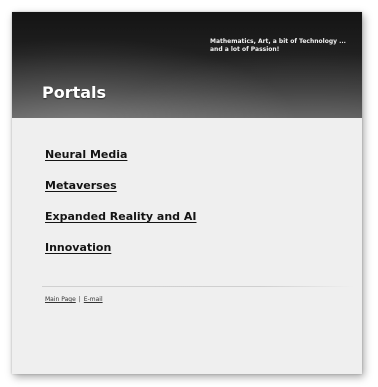  Describe the element at coordinates (121, 216) in the screenshot. I see `portal-link-expanded-reality-ai: Expanded Reality and AI` at that location.